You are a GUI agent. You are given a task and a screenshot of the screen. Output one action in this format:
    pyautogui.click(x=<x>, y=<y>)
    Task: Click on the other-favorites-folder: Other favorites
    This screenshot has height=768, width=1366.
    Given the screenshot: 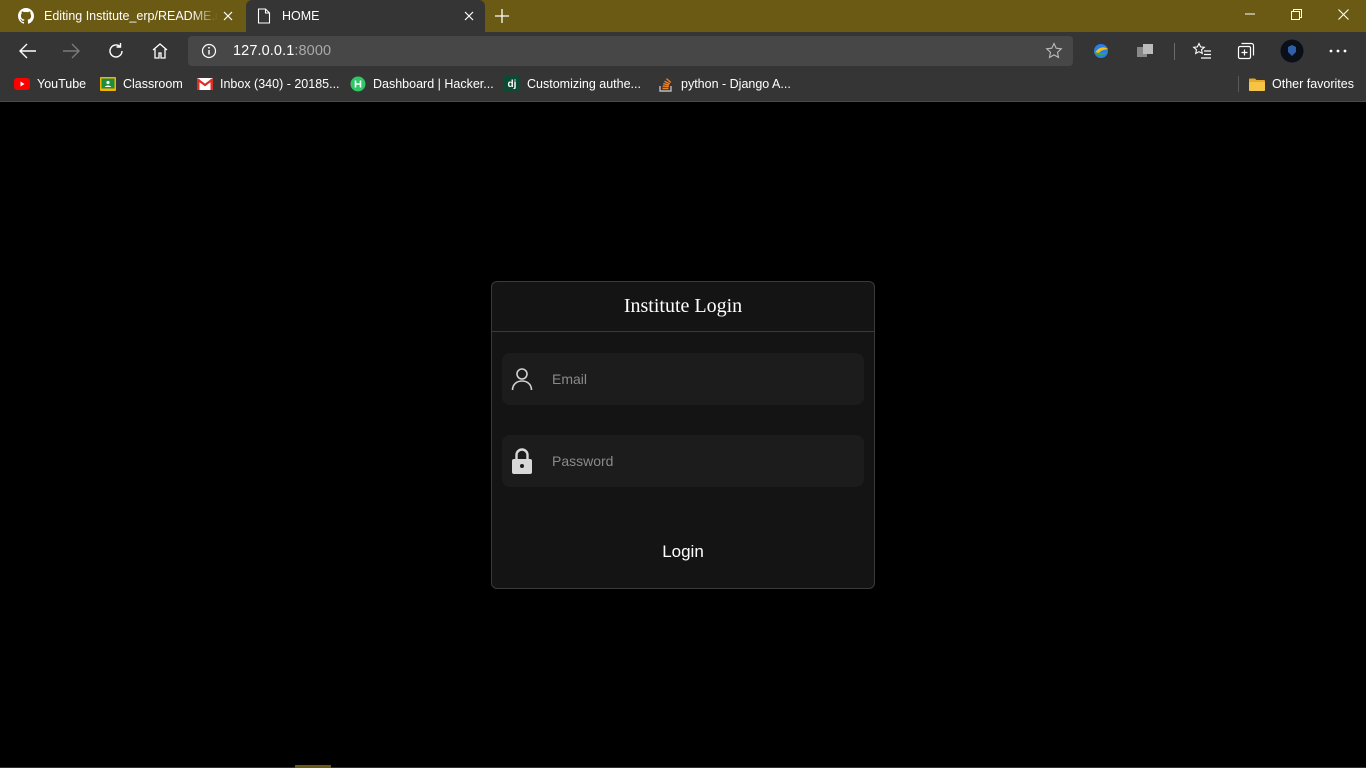 What is the action you would take?
    pyautogui.click(x=1301, y=84)
    